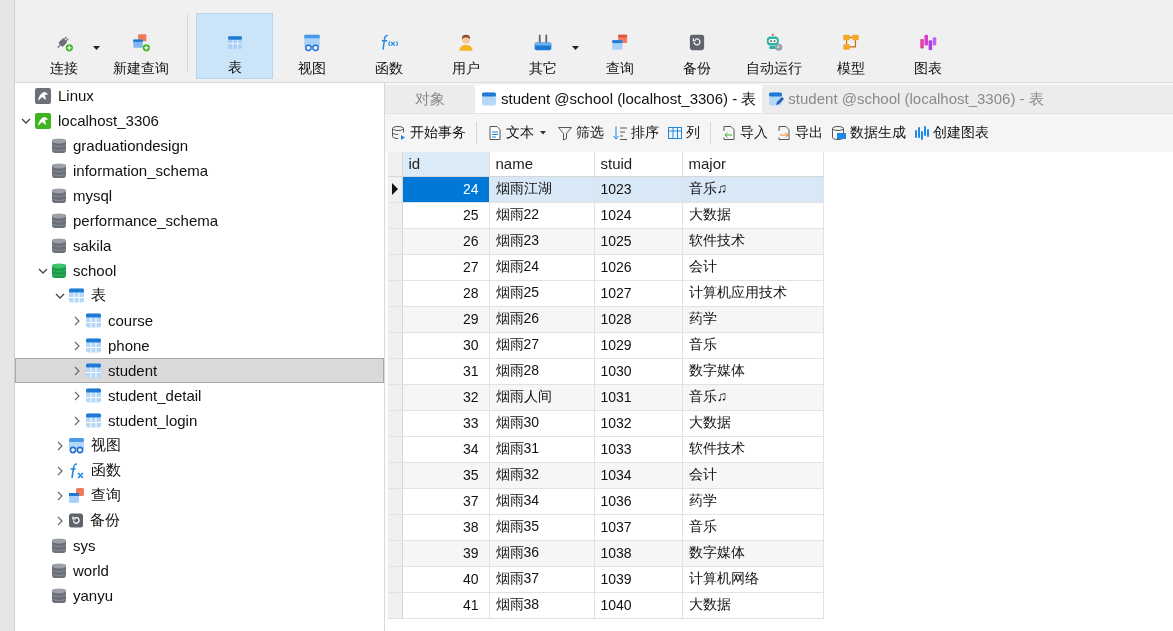  Describe the element at coordinates (696, 46) in the screenshot. I see `toolbar-button: 备份` at that location.